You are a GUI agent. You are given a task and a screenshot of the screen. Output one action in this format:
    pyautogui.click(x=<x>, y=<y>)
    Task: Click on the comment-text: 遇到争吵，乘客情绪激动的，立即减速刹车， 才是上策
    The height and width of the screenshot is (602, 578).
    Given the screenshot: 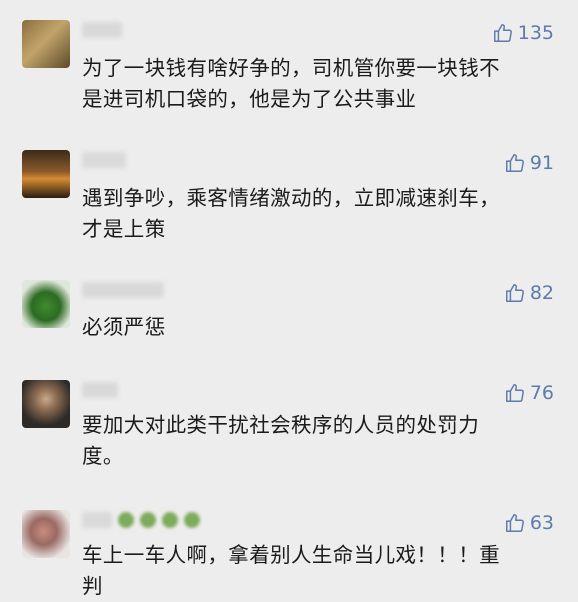 What is the action you would take?
    pyautogui.click(x=320, y=214)
    